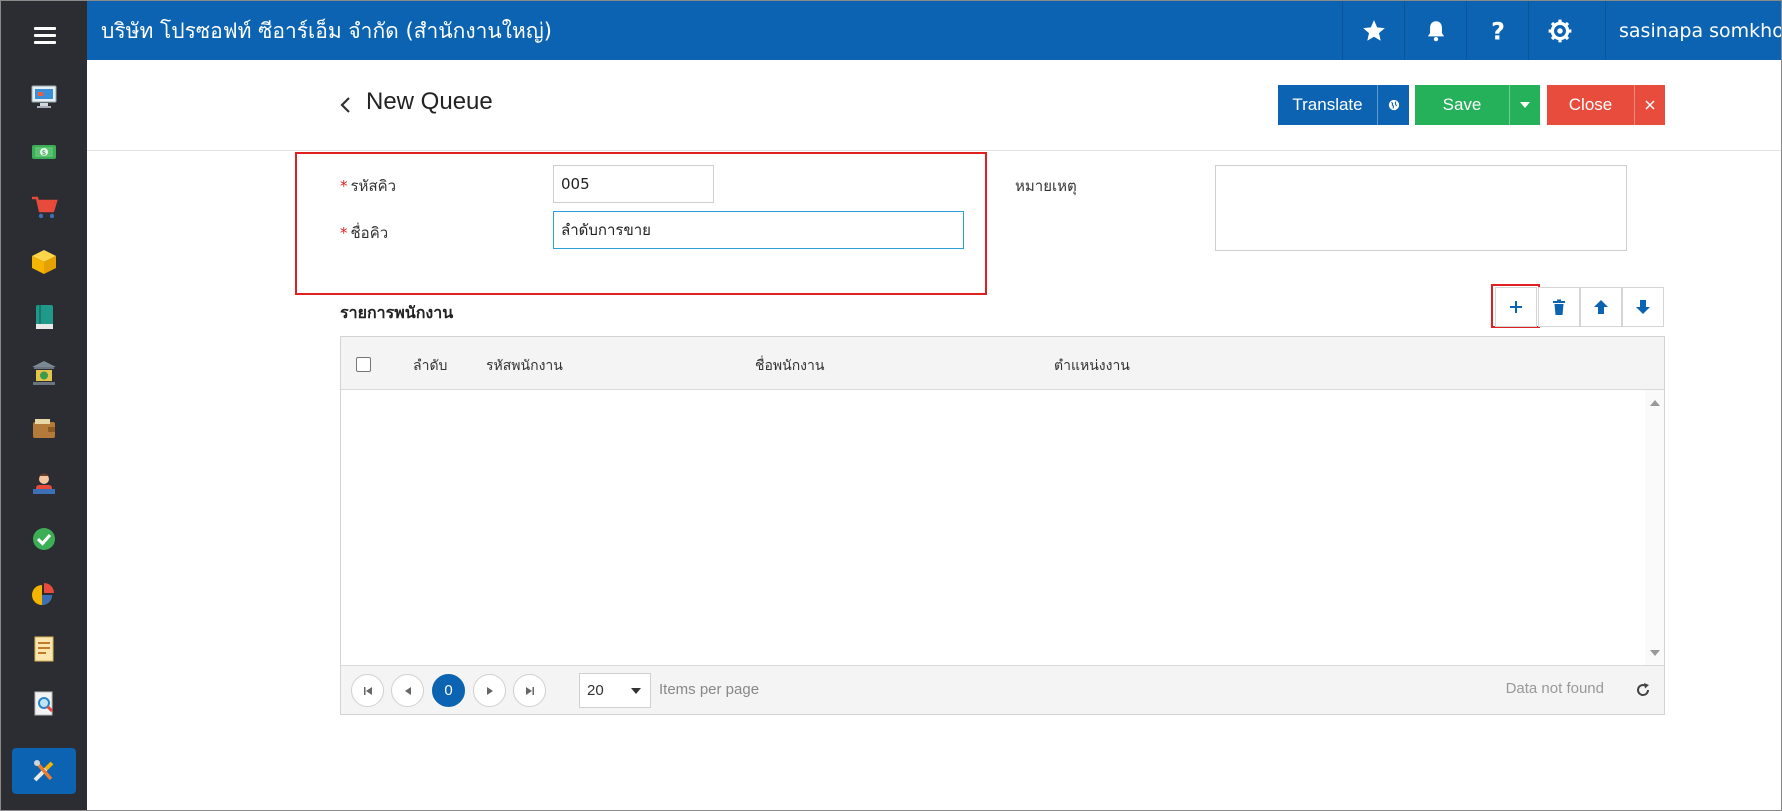  Describe the element at coordinates (373, 186) in the screenshot. I see `code-label-text: รหัสคิว` at that location.